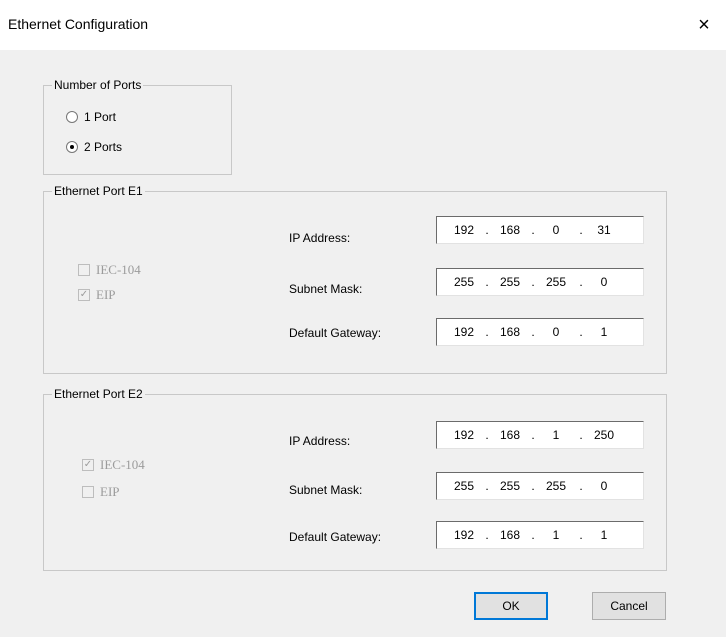  What do you see at coordinates (100, 117) in the screenshot?
I see `radio-1-port-label: 1 Port` at bounding box center [100, 117].